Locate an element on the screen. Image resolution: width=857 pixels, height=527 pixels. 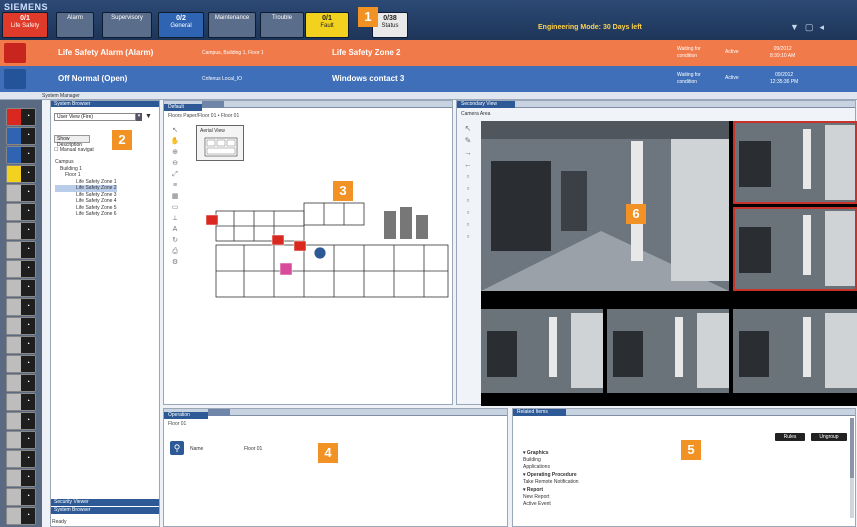
callout-1: 1 is located at coordinates (368, 17).